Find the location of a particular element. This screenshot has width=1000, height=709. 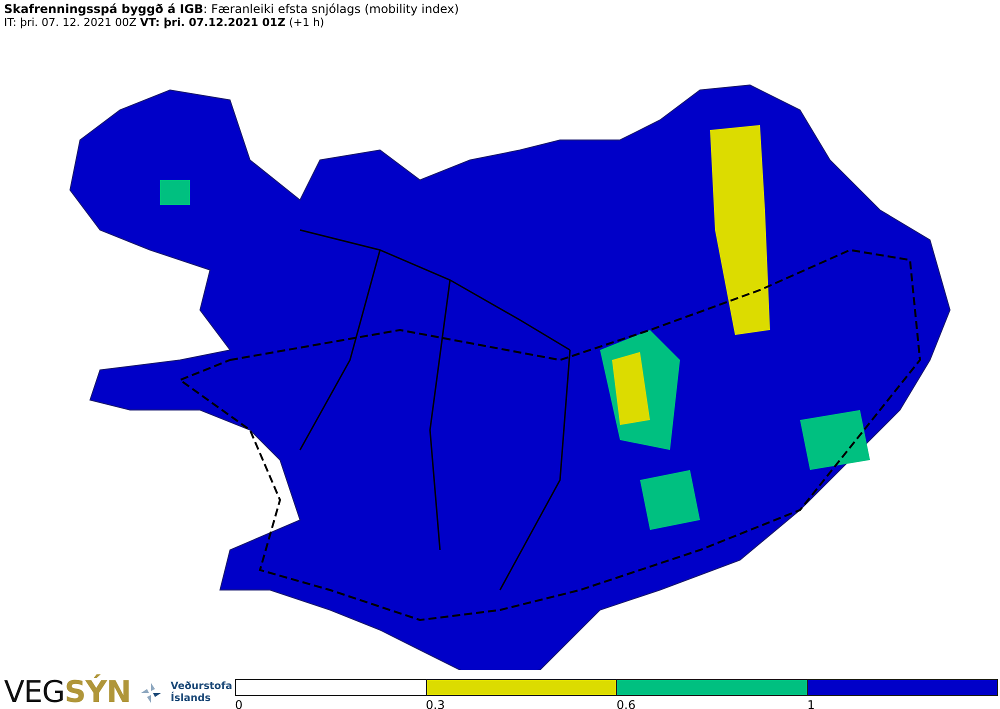

logo-text: Veðurstofa is located at coordinates (201, 686).